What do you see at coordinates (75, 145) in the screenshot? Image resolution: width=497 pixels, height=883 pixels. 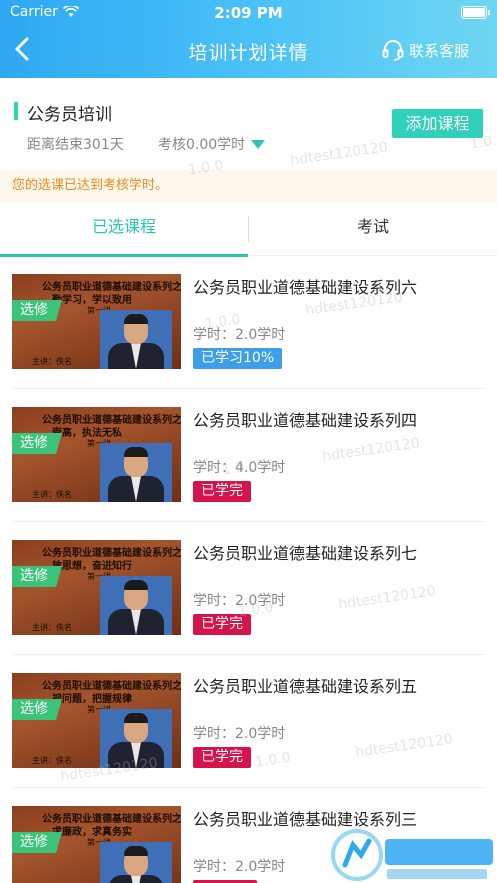 I see `plan-remaining-days: 距离结束301天` at bounding box center [75, 145].